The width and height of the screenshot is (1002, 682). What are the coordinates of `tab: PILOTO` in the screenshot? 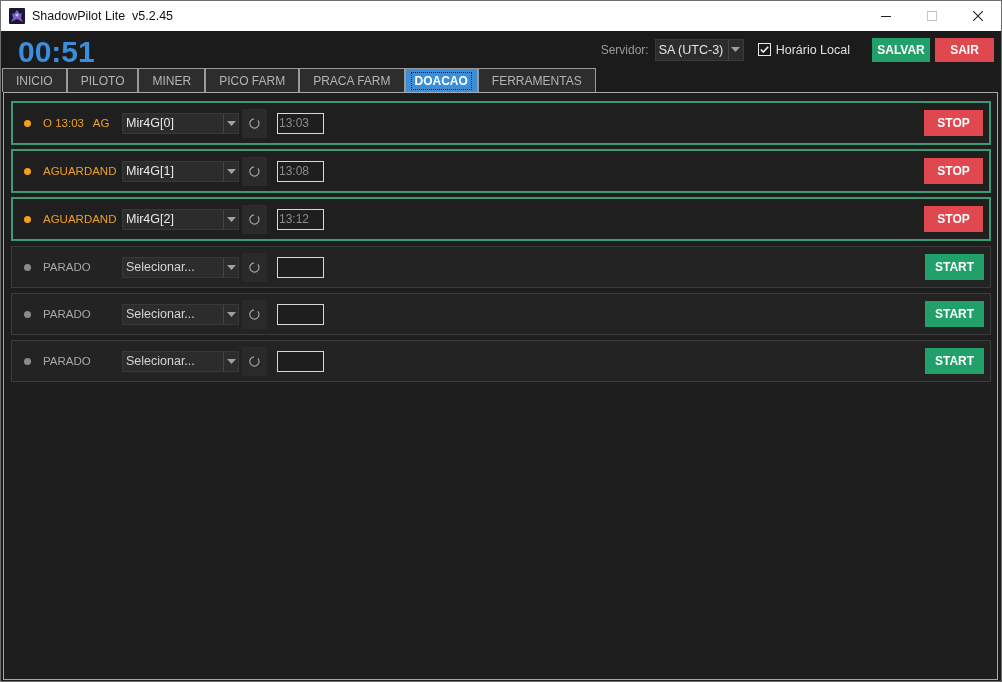 It's located at (102, 80).